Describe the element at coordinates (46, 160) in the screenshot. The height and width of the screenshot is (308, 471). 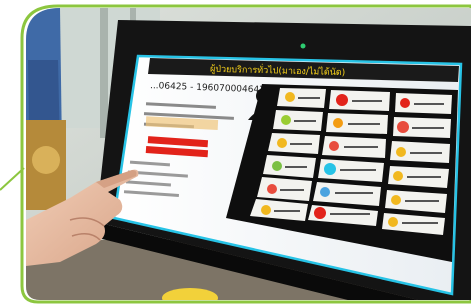
I see `ornament-detail` at that location.